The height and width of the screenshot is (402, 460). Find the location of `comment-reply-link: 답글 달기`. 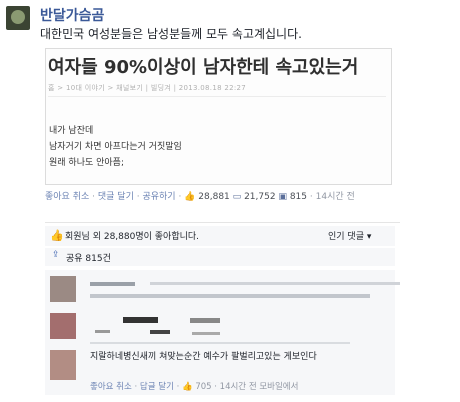

comment-reply-link: 답글 달기 is located at coordinates (157, 387).